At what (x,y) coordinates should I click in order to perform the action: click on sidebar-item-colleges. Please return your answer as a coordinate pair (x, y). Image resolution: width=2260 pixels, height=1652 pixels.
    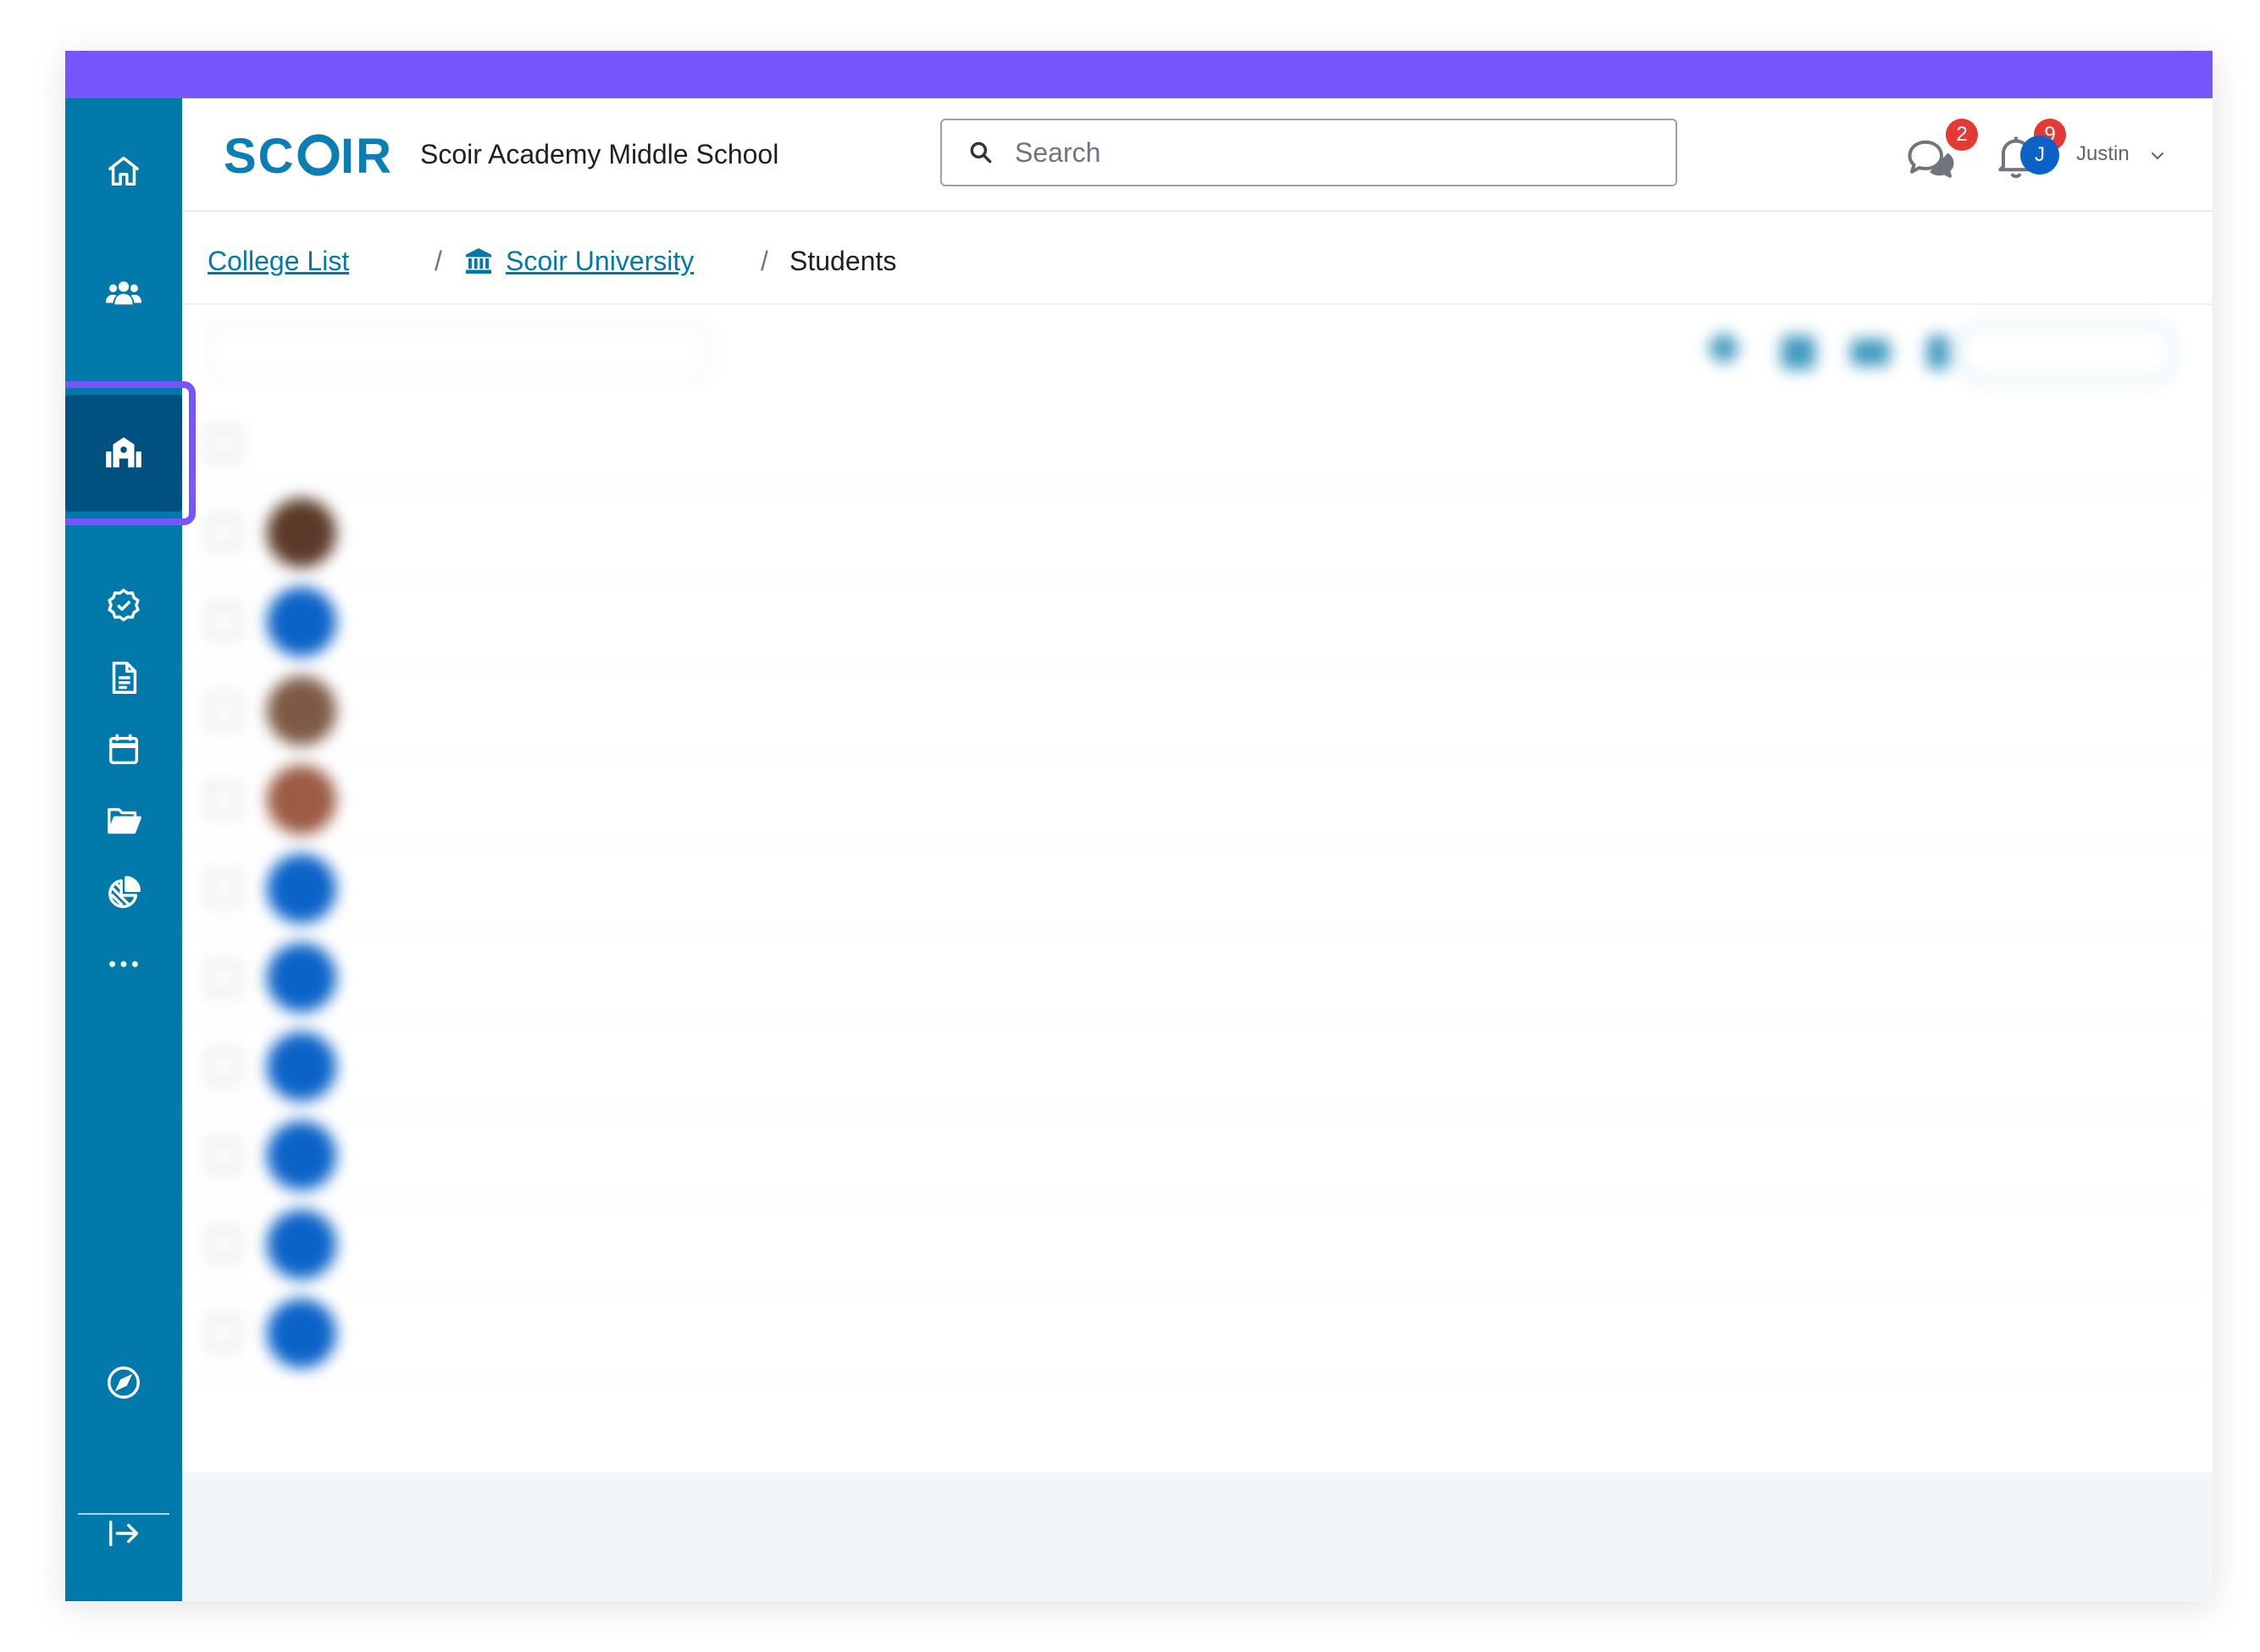
    Looking at the image, I should click on (130, 453).